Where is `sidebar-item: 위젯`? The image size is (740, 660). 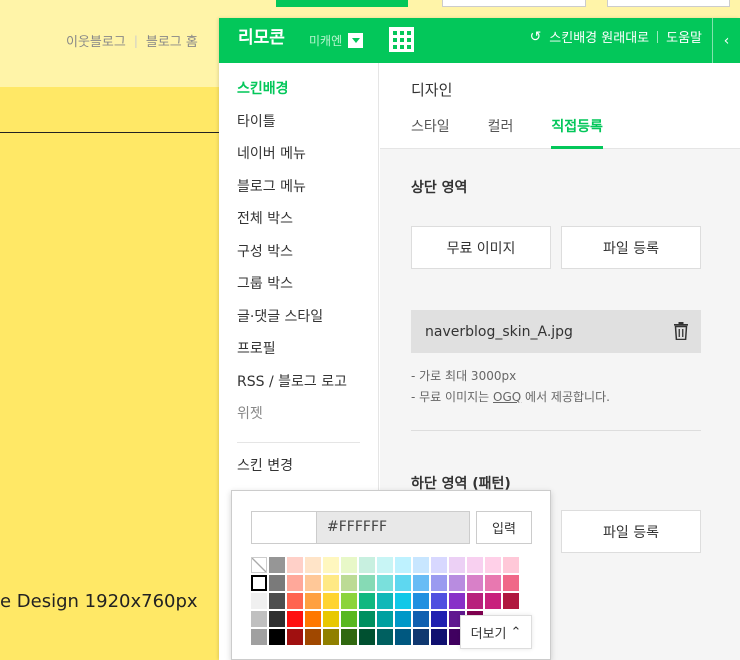 sidebar-item: 위젯 is located at coordinates (307, 419).